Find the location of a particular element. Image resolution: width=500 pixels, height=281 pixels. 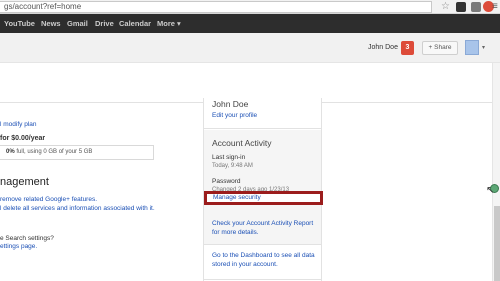

modify-plan-link: l modify plan is located at coordinates (18, 124).